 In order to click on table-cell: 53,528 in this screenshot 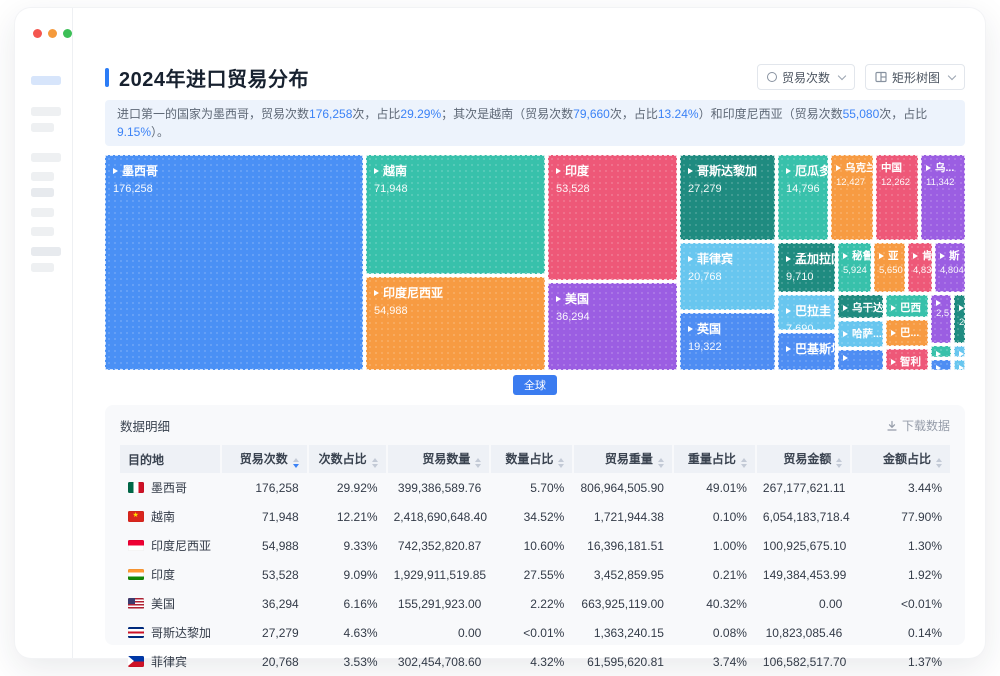, I will do `click(280, 574)`.